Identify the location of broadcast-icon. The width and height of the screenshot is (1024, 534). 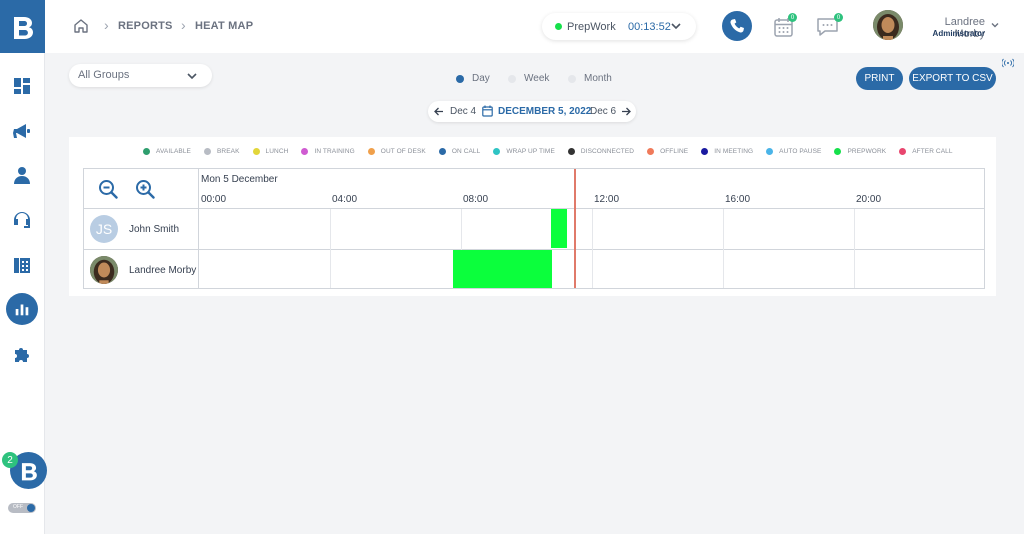
(1008, 63).